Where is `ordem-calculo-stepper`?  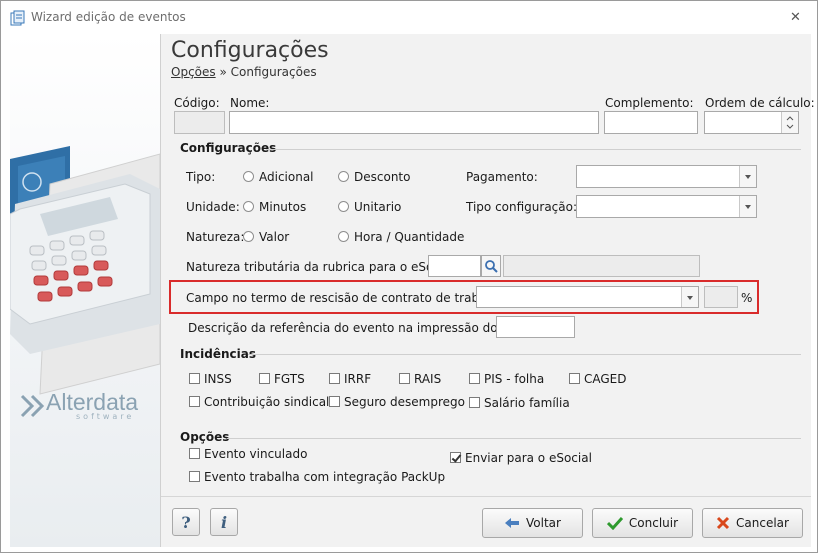
ordem-calculo-stepper is located at coordinates (751, 122).